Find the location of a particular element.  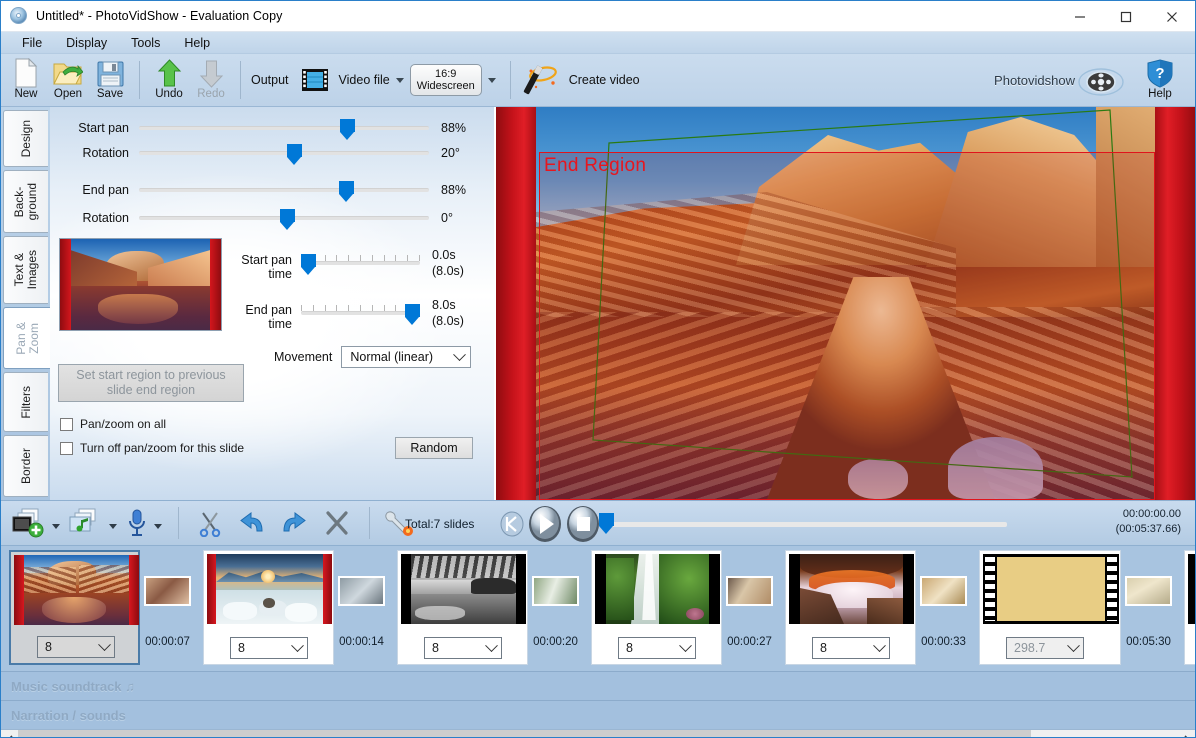

panzoom-on-all-checkbox-row: Pan/zoom on all is located at coordinates (113, 424).